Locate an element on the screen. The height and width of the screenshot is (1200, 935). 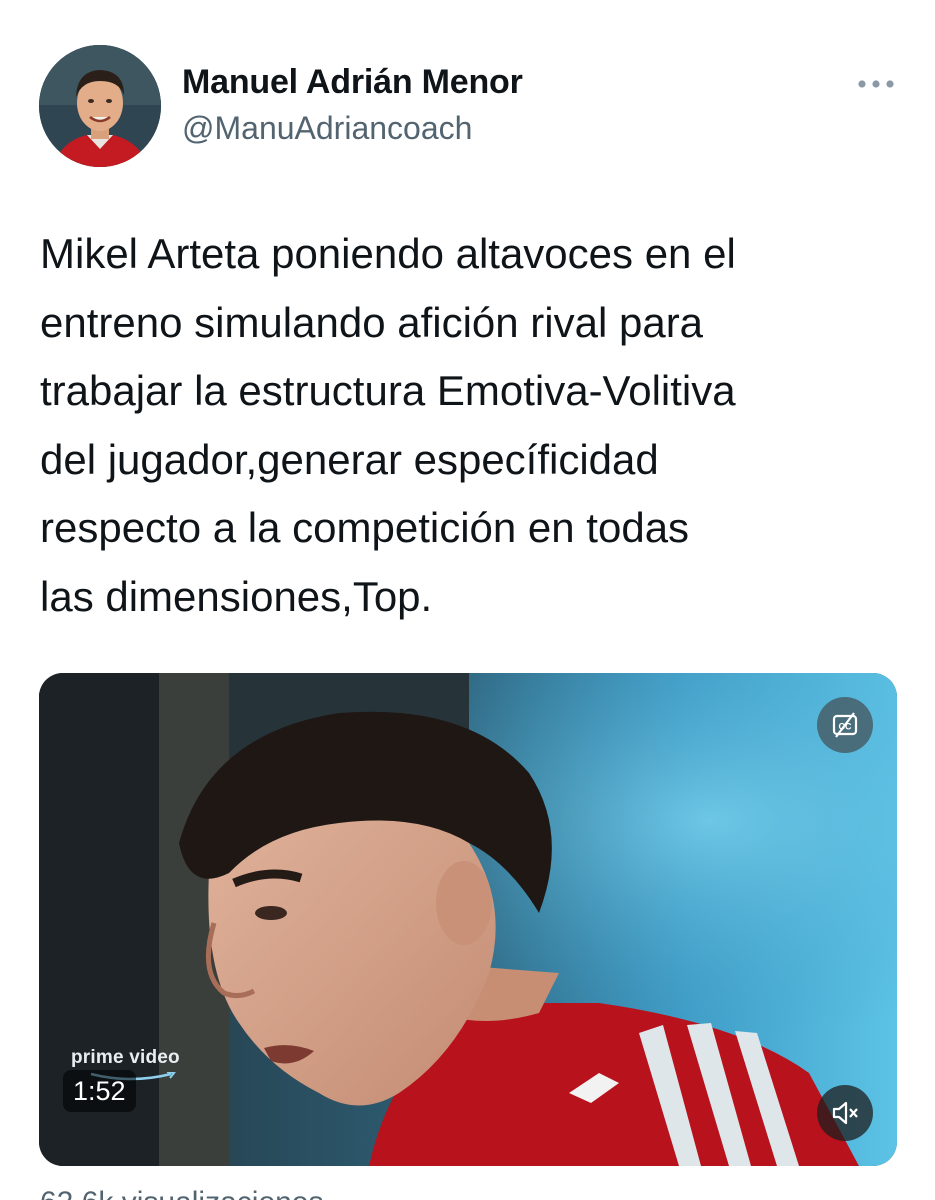
closed-captions-off-icon: CC is located at coordinates (845, 725).